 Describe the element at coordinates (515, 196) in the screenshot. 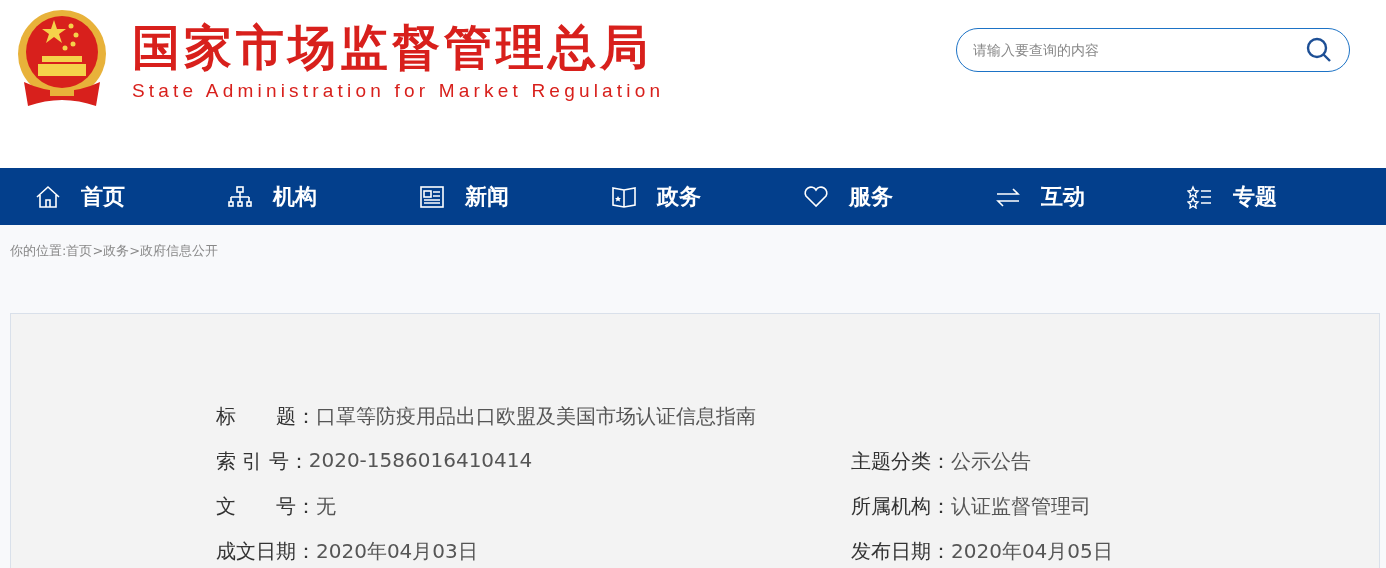

I see `nav-tab: 新闻` at that location.